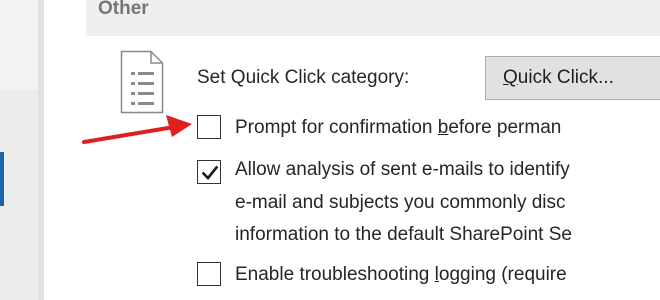 This screenshot has width=660, height=300. I want to click on allow-analysis-checkbox, so click(209, 172).